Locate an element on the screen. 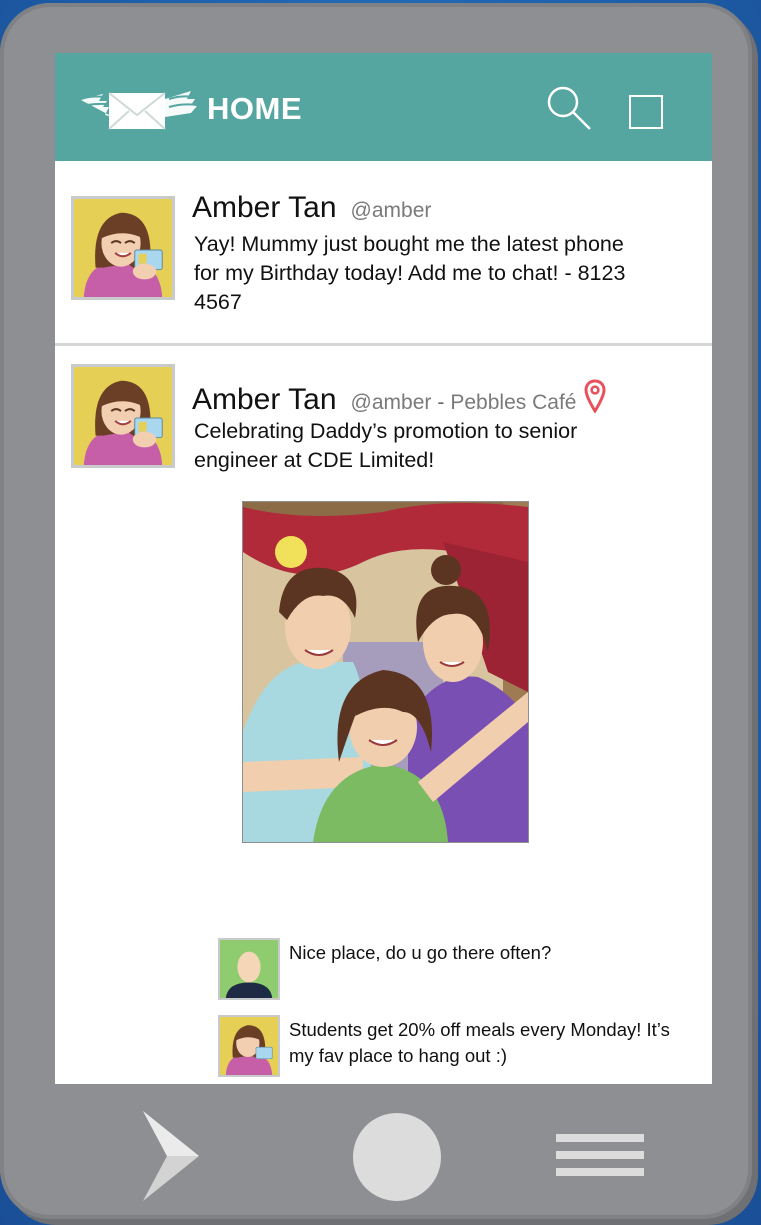 The width and height of the screenshot is (761, 1225). post-author: Amber Tan @amber is located at coordinates (311, 208).